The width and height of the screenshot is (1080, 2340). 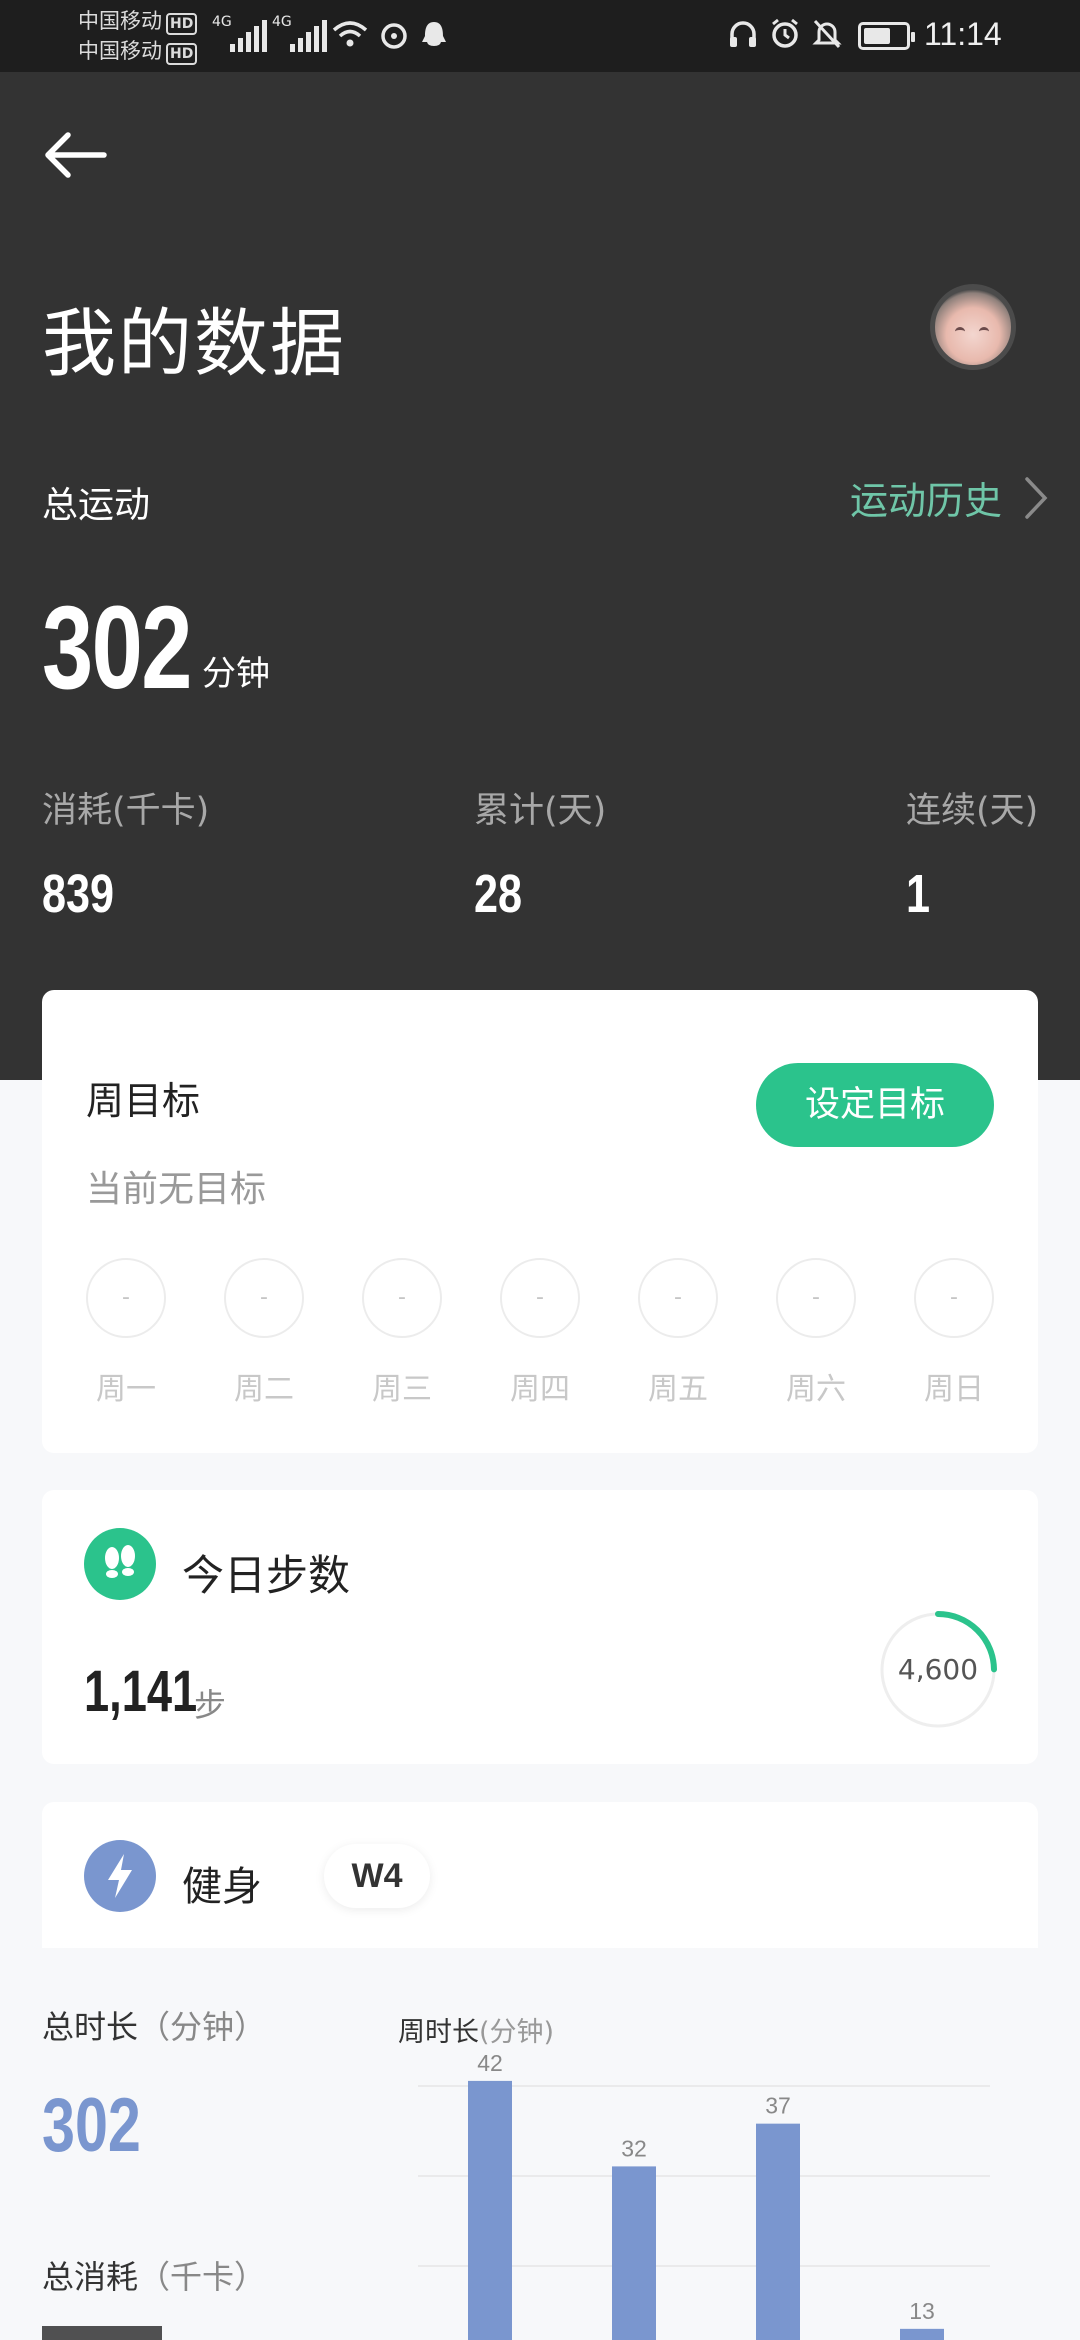 I want to click on total-calories-label-text: 总消耗, so click(x=90, y=2277).